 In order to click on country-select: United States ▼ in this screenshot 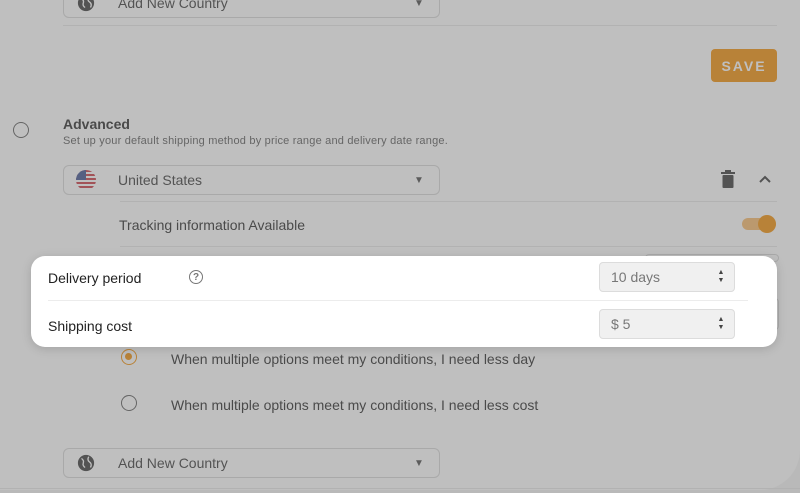, I will do `click(251, 180)`.